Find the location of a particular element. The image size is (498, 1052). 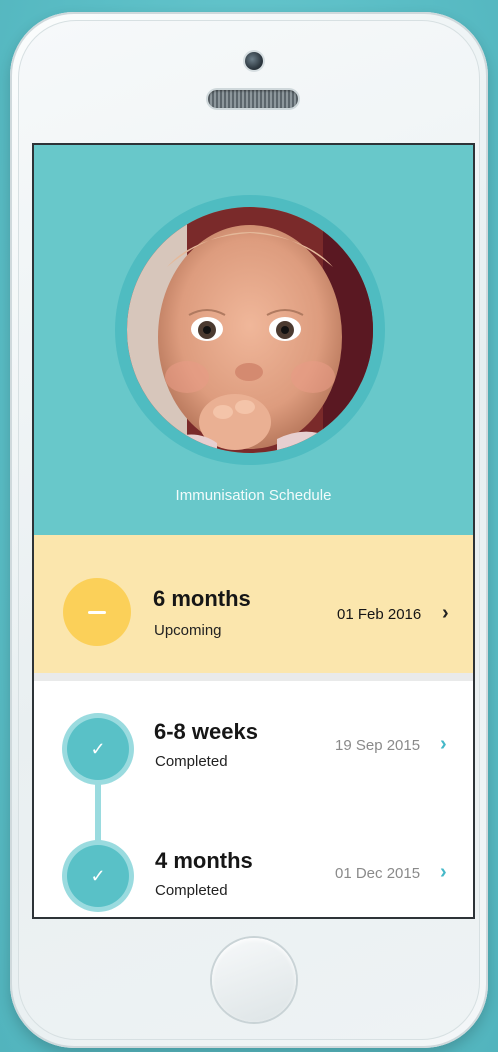

status-badge is located at coordinates (97, 612).